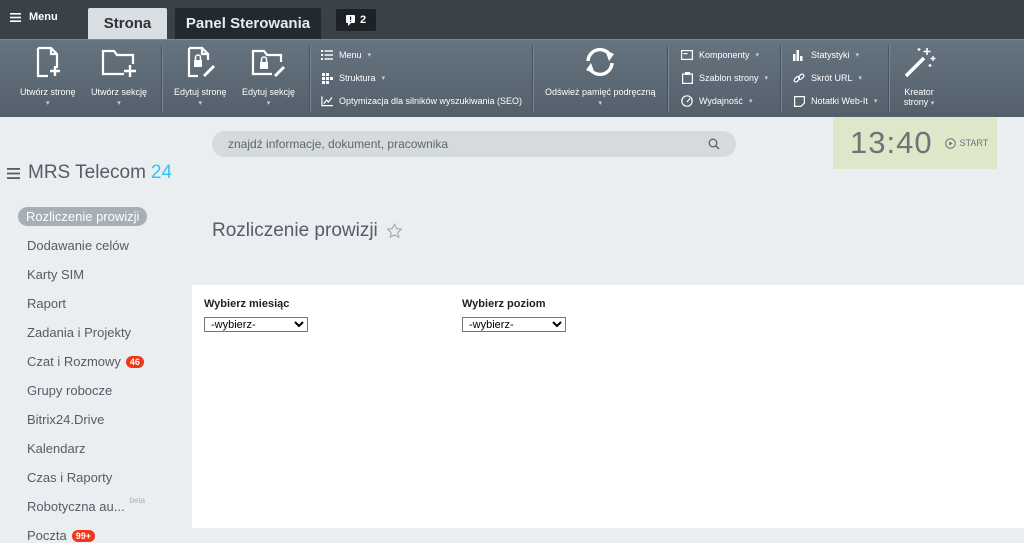 This screenshot has height=543, width=1024. I want to click on start-workday-button: START, so click(966, 143).